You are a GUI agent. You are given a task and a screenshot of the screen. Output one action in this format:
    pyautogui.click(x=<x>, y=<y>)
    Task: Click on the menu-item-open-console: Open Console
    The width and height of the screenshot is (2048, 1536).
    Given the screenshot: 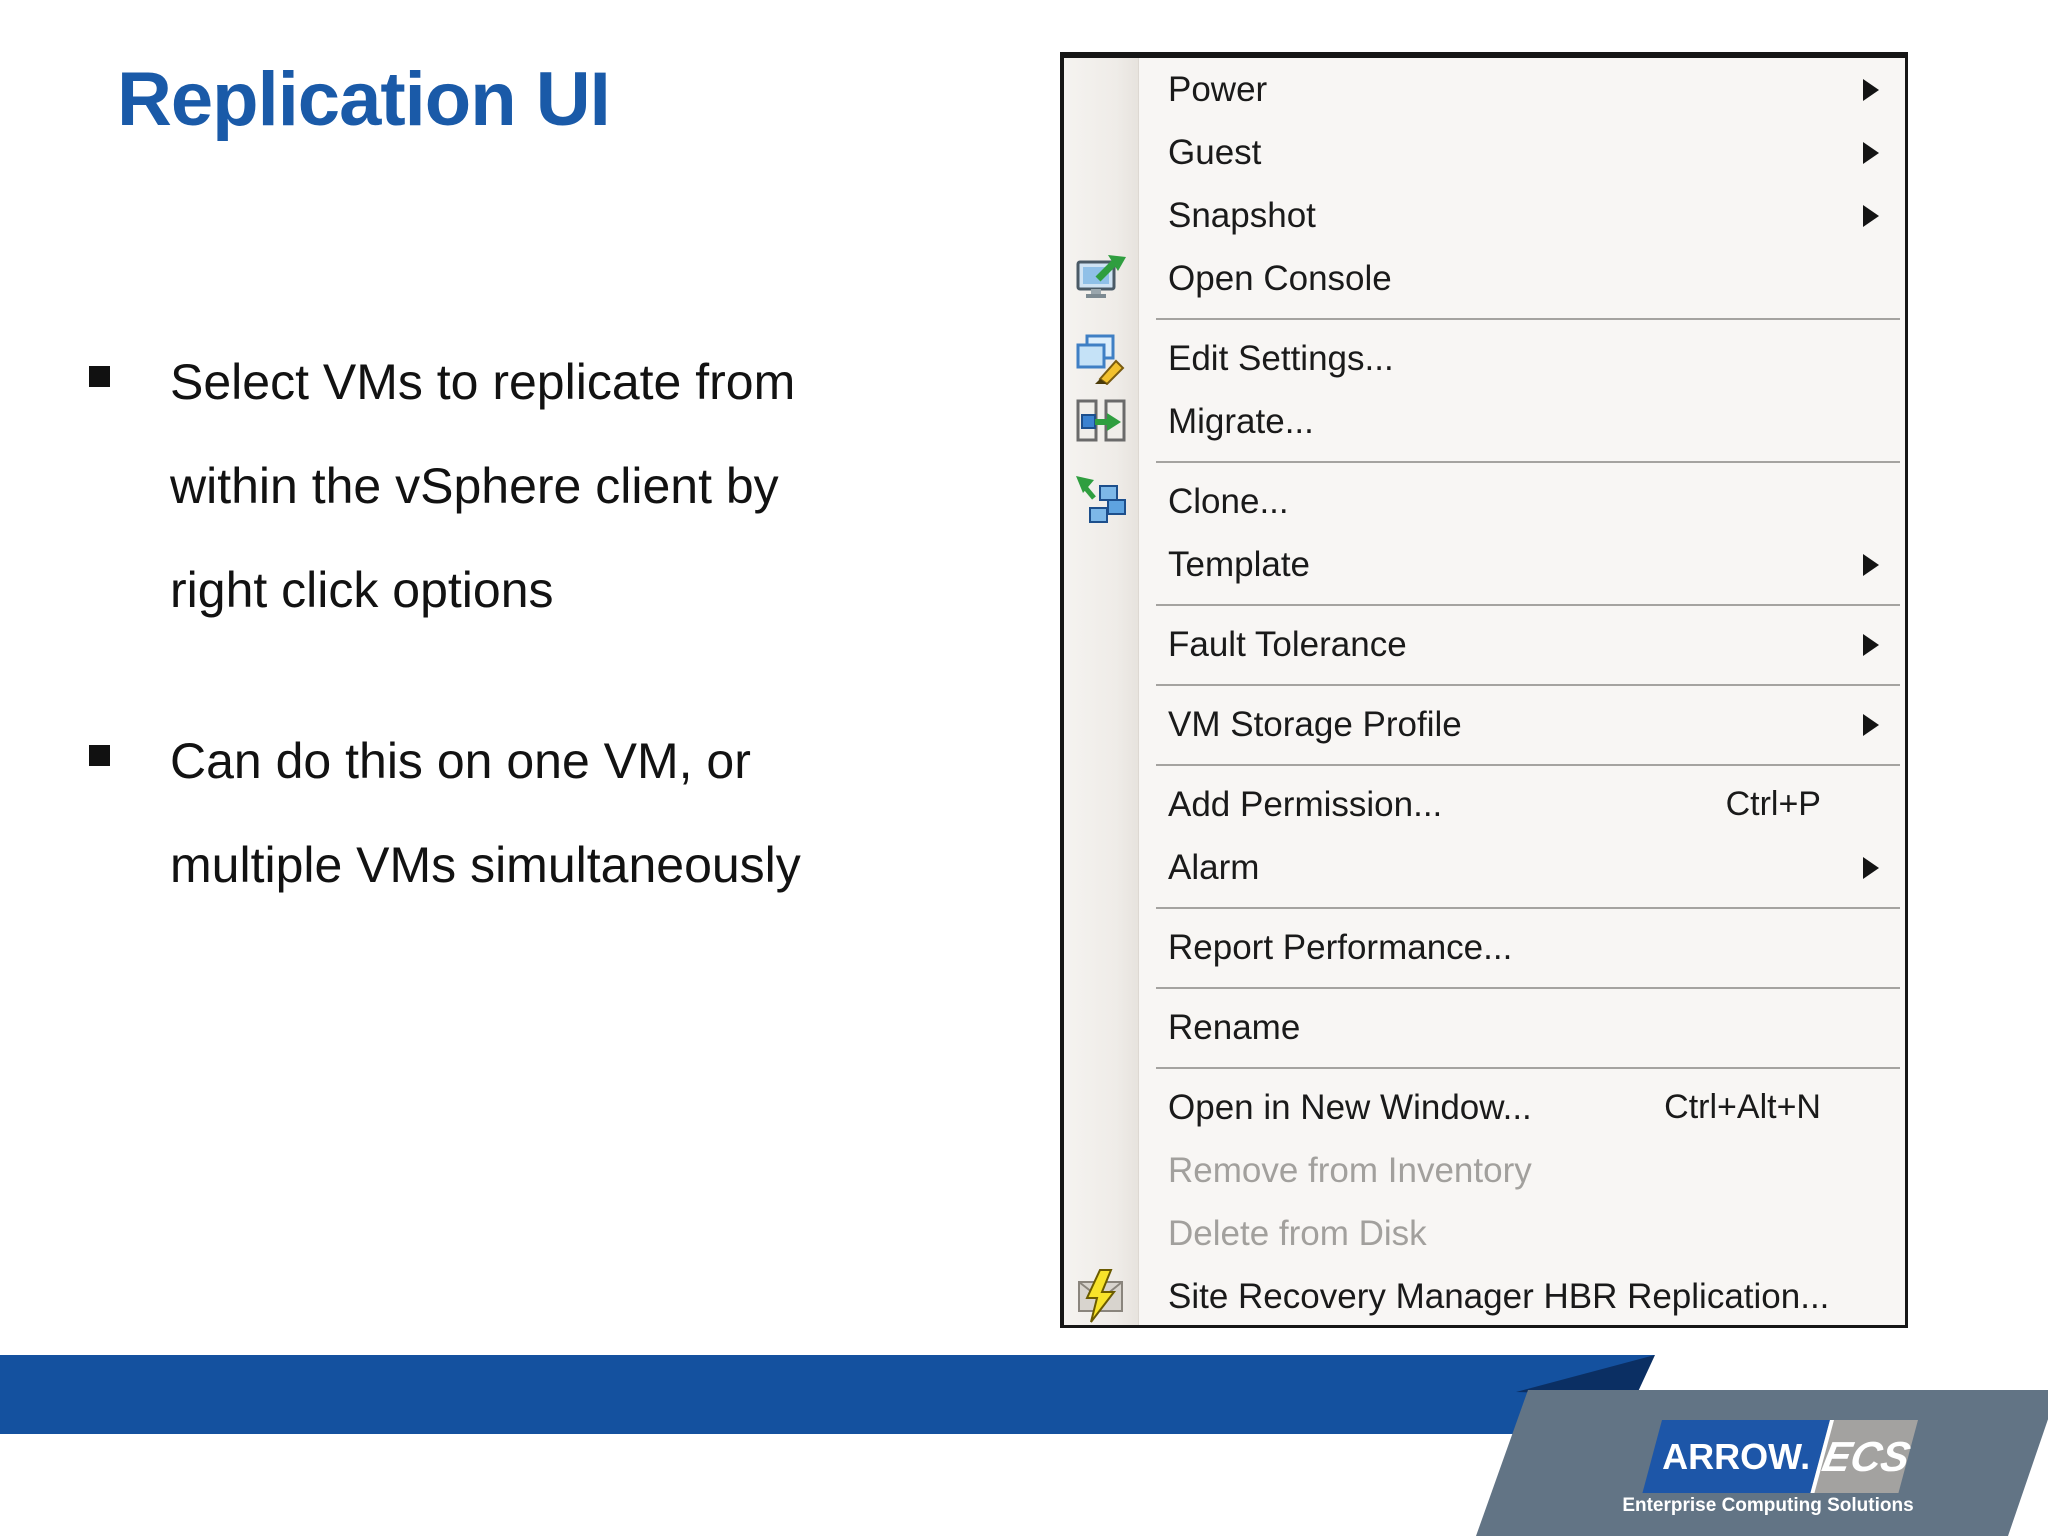 What is the action you would take?
    pyautogui.click(x=1484, y=278)
    